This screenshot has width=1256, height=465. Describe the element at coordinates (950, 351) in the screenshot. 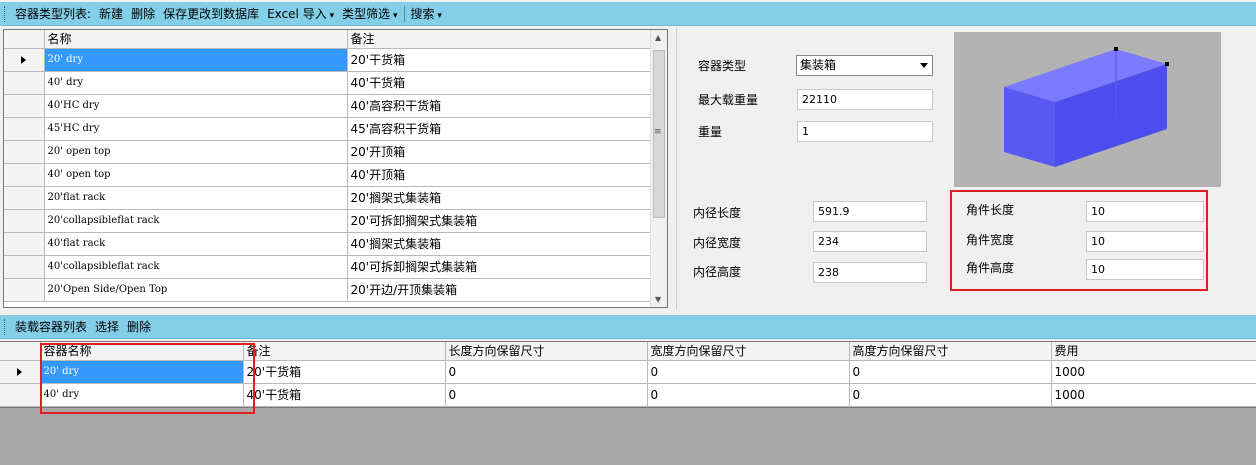

I see `column-header-height-reserve: 高度方向保留尺寸` at that location.